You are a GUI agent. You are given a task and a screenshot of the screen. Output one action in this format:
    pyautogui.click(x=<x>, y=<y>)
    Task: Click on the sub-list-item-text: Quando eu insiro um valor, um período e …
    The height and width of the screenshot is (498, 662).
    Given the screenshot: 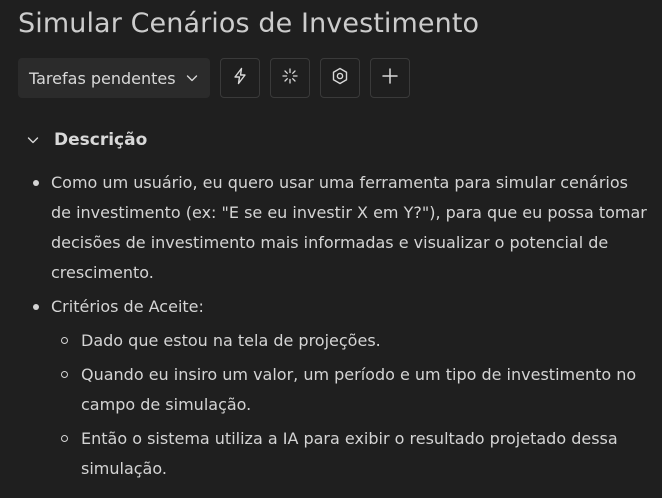 What is the action you would take?
    pyautogui.click(x=359, y=389)
    